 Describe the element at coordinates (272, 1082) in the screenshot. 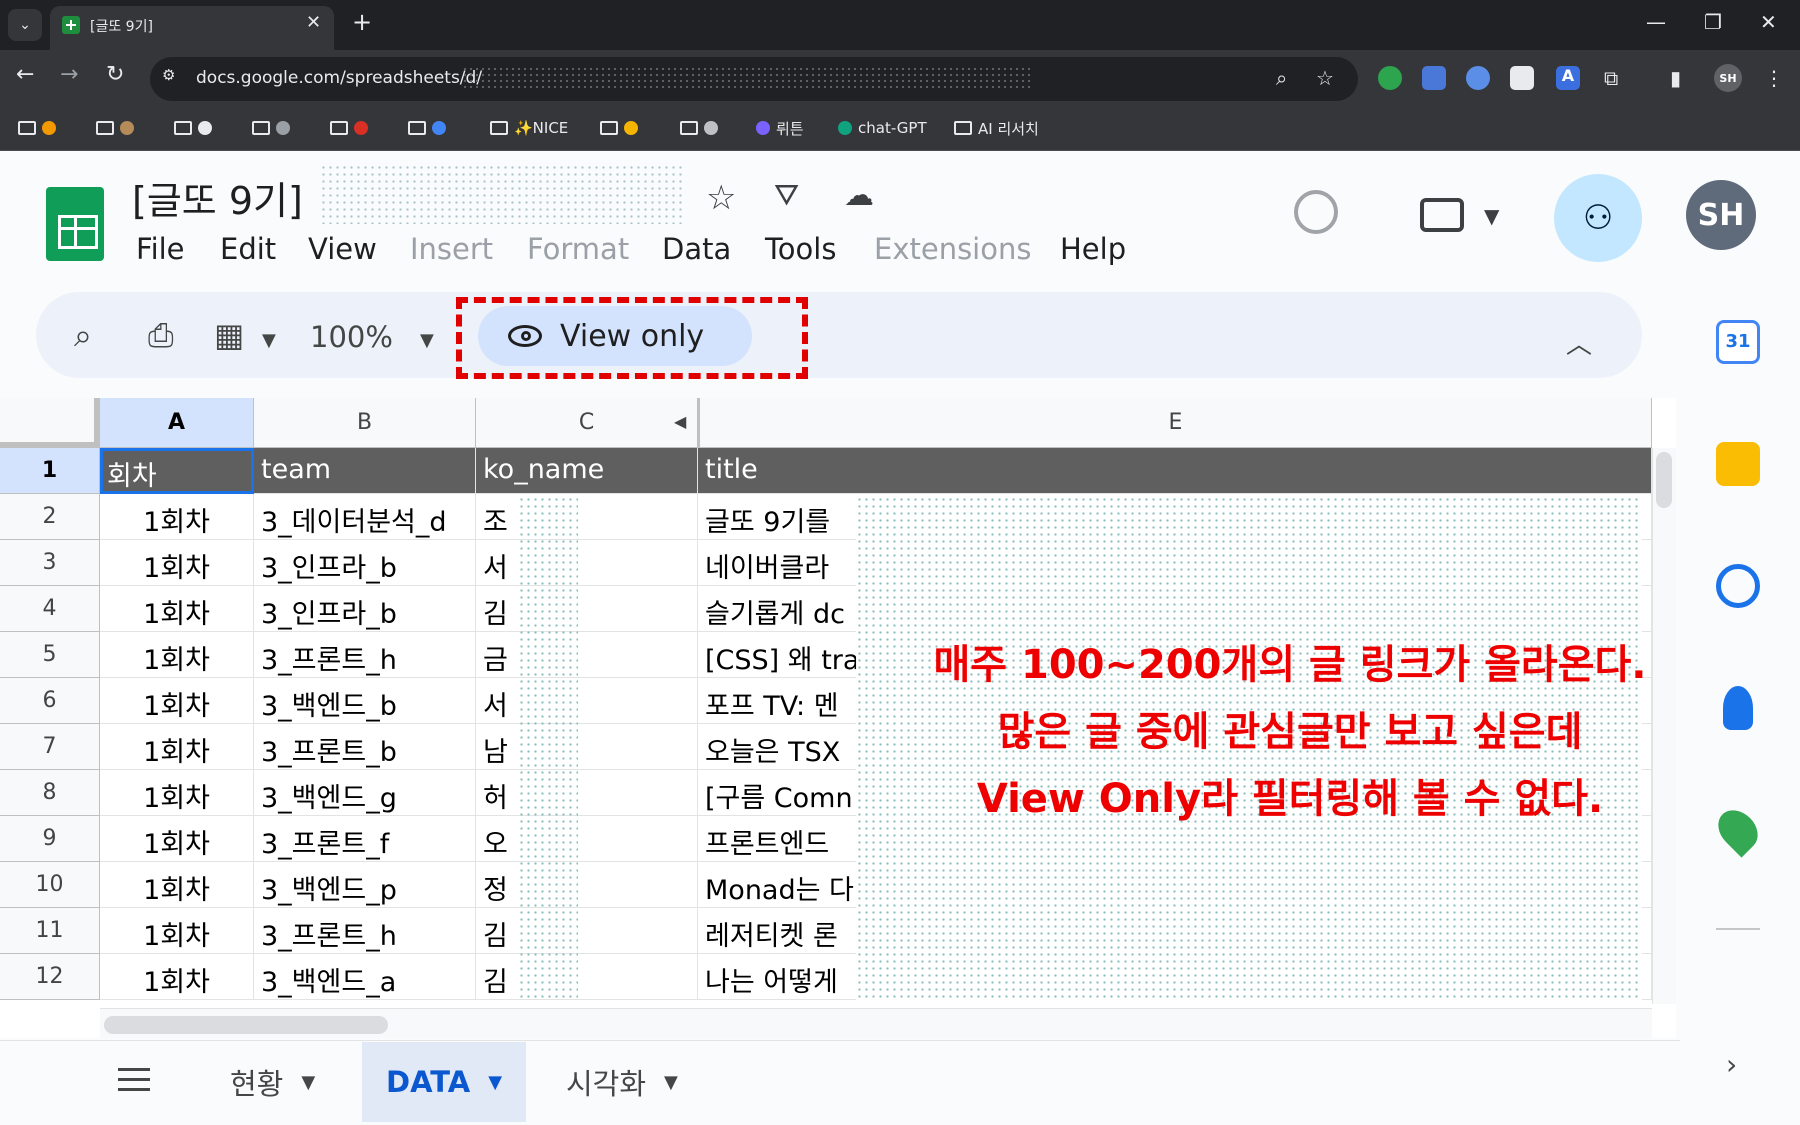

I see `sheet-tab: 현황 ▼` at that location.